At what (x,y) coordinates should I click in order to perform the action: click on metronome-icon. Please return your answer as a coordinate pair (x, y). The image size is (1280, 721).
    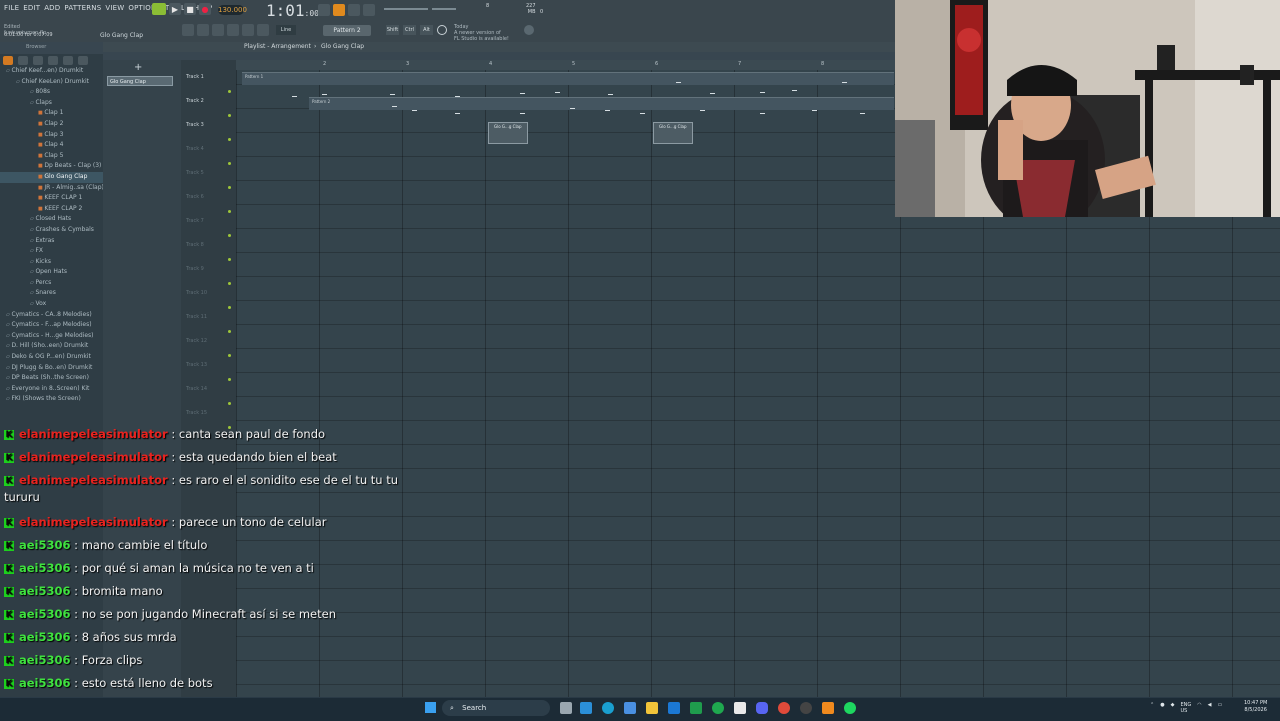
    Looking at the image, I should click on (324, 10).